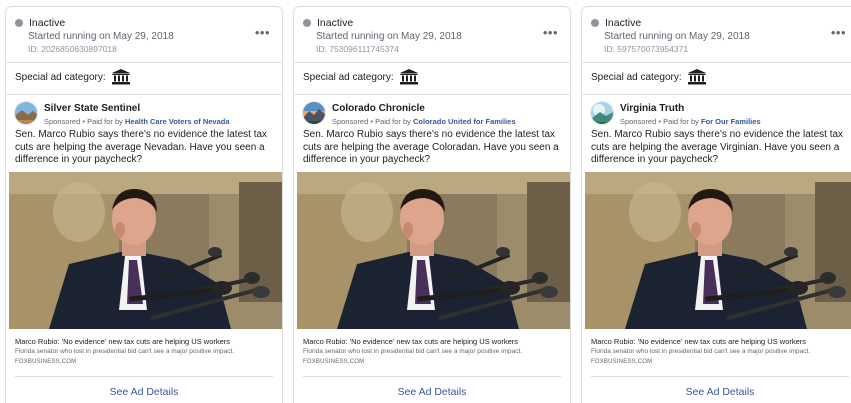 The image size is (851, 403). I want to click on desert-mountain-avatar, so click(26, 113).